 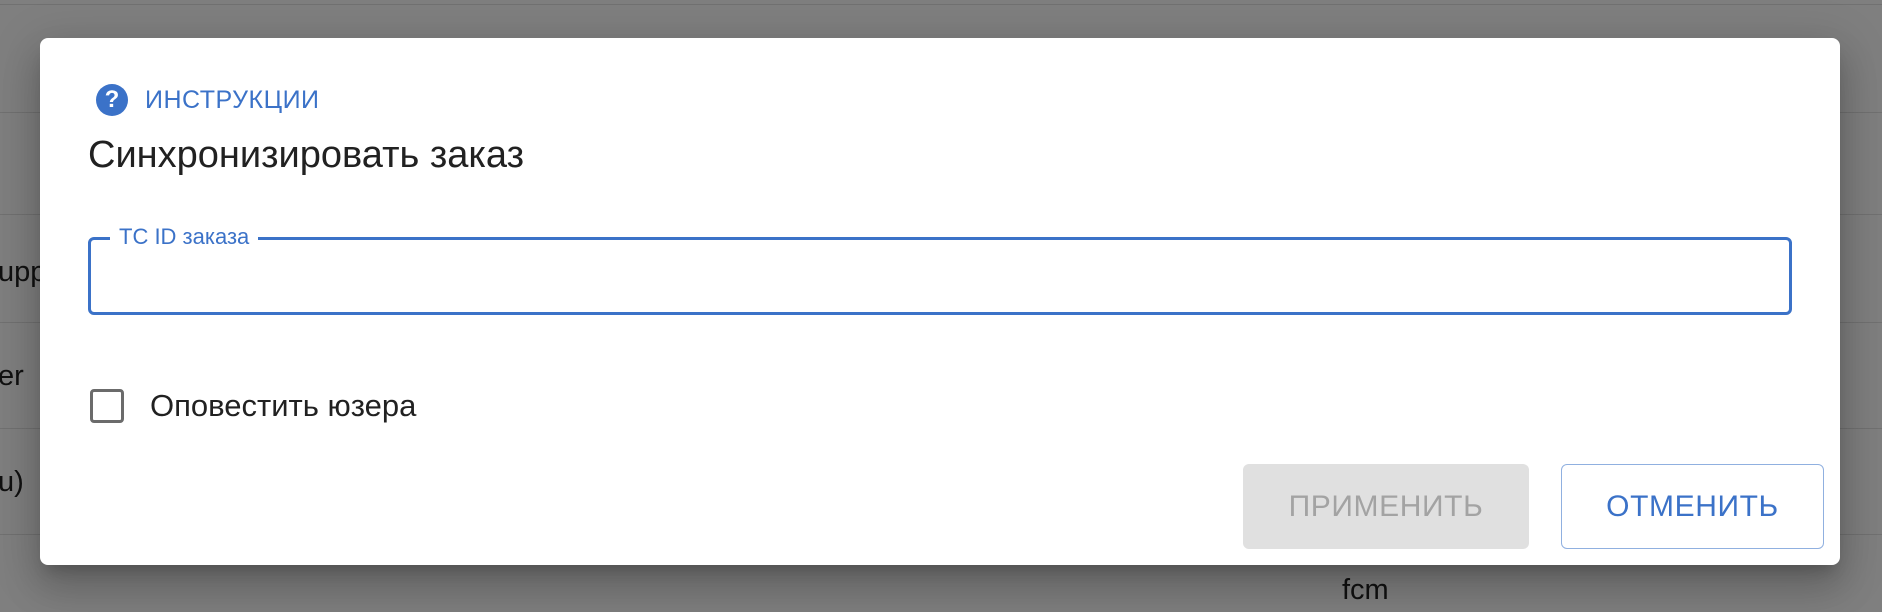 I want to click on order-id-field: TC ID заказа, so click(x=940, y=269).